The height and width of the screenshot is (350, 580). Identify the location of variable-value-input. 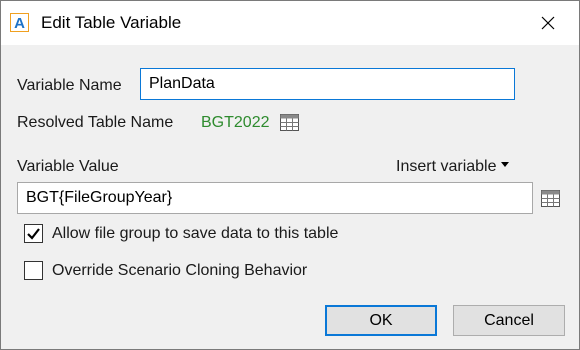
(275, 198).